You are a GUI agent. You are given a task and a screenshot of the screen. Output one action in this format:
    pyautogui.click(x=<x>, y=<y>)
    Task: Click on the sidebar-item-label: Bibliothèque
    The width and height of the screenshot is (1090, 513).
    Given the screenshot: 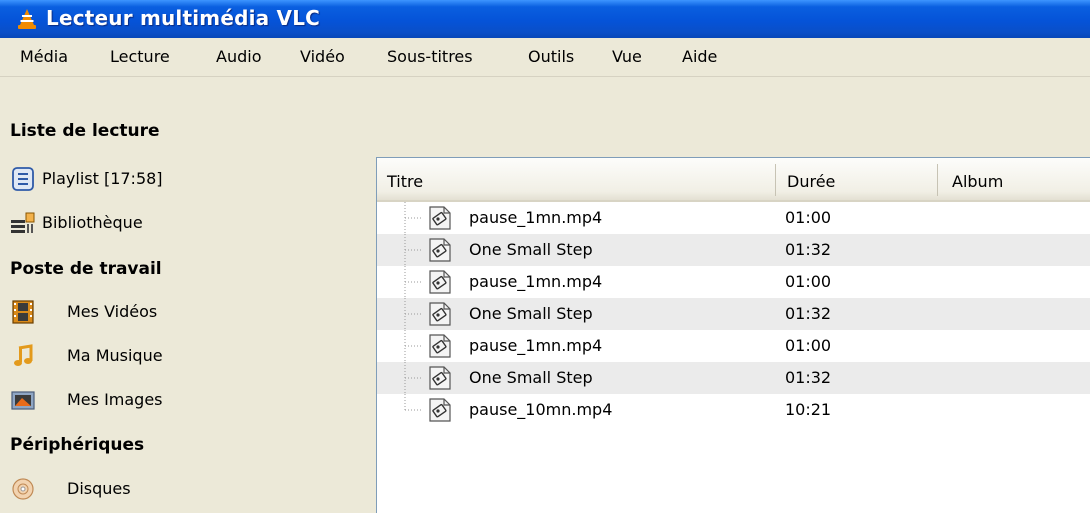 What is the action you would take?
    pyautogui.click(x=92, y=222)
    